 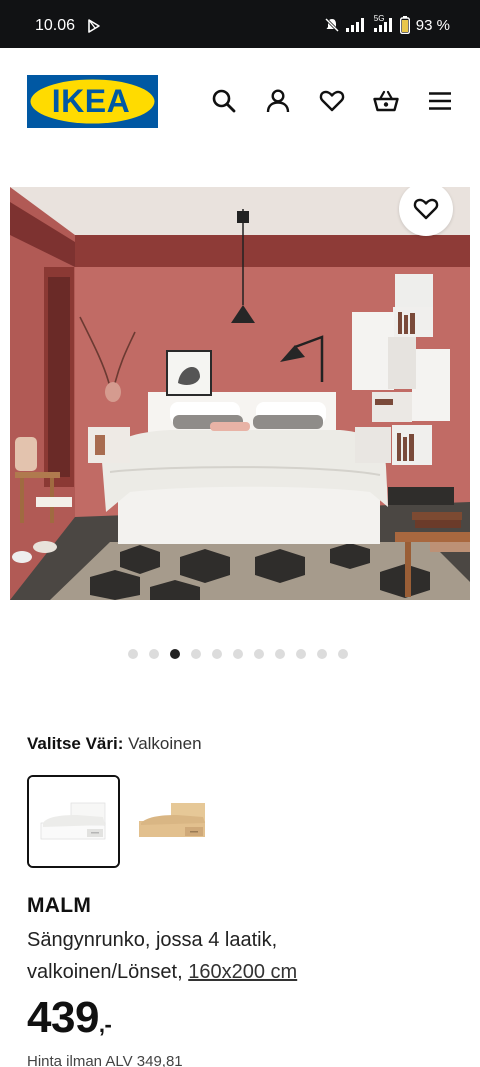 What do you see at coordinates (175, 654) in the screenshot?
I see `carousel-dot-active` at bounding box center [175, 654].